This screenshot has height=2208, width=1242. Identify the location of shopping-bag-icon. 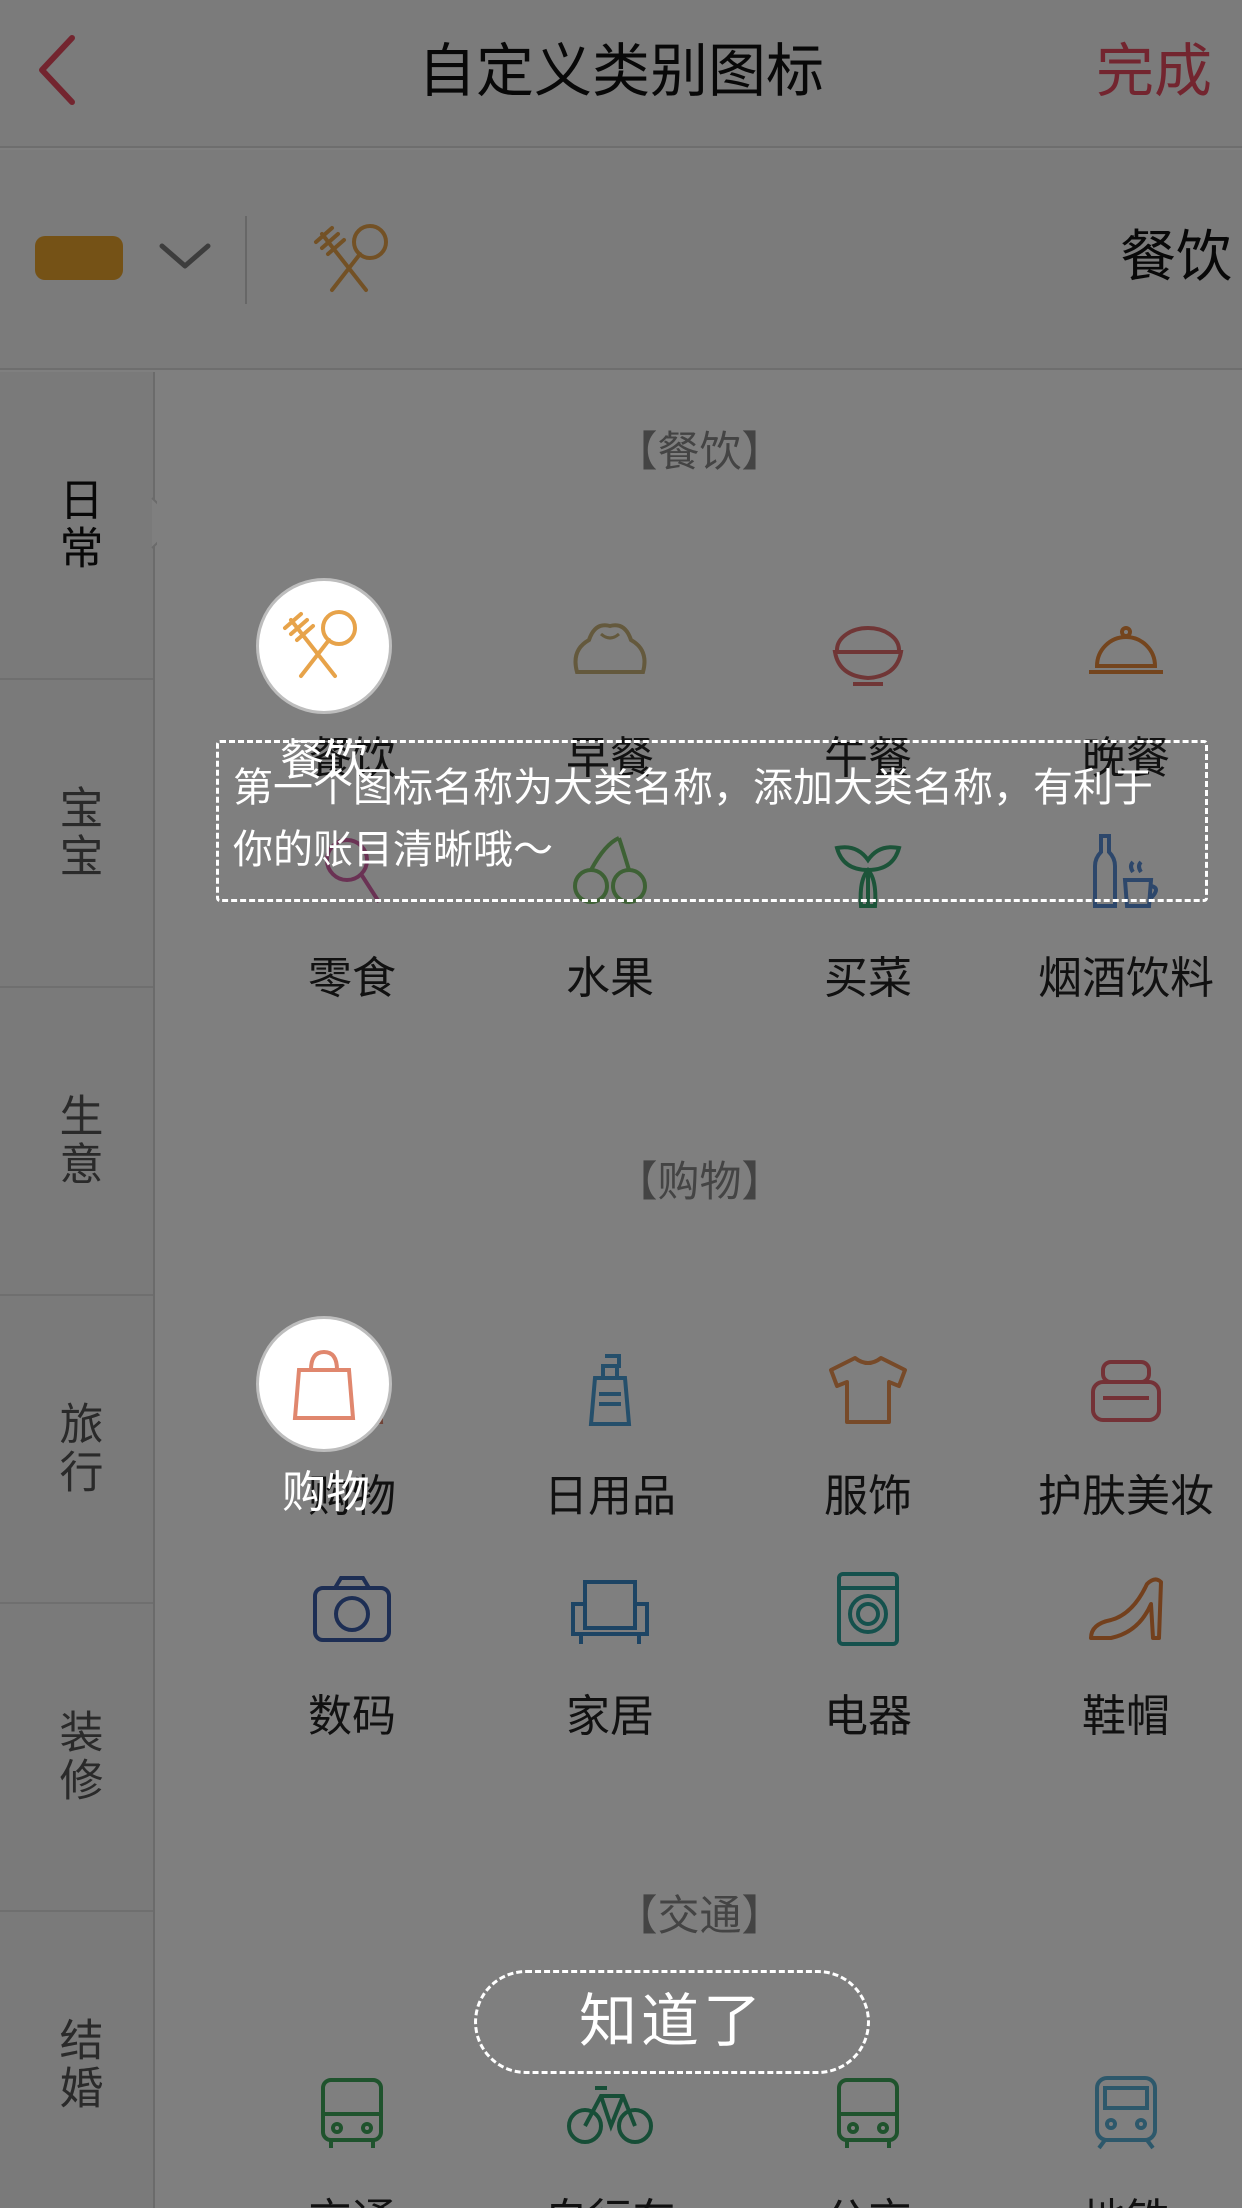
(324, 1384).